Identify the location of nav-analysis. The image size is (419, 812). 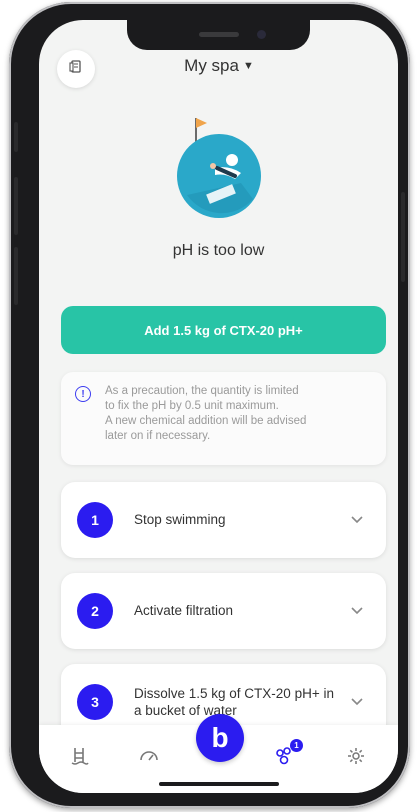
(149, 756).